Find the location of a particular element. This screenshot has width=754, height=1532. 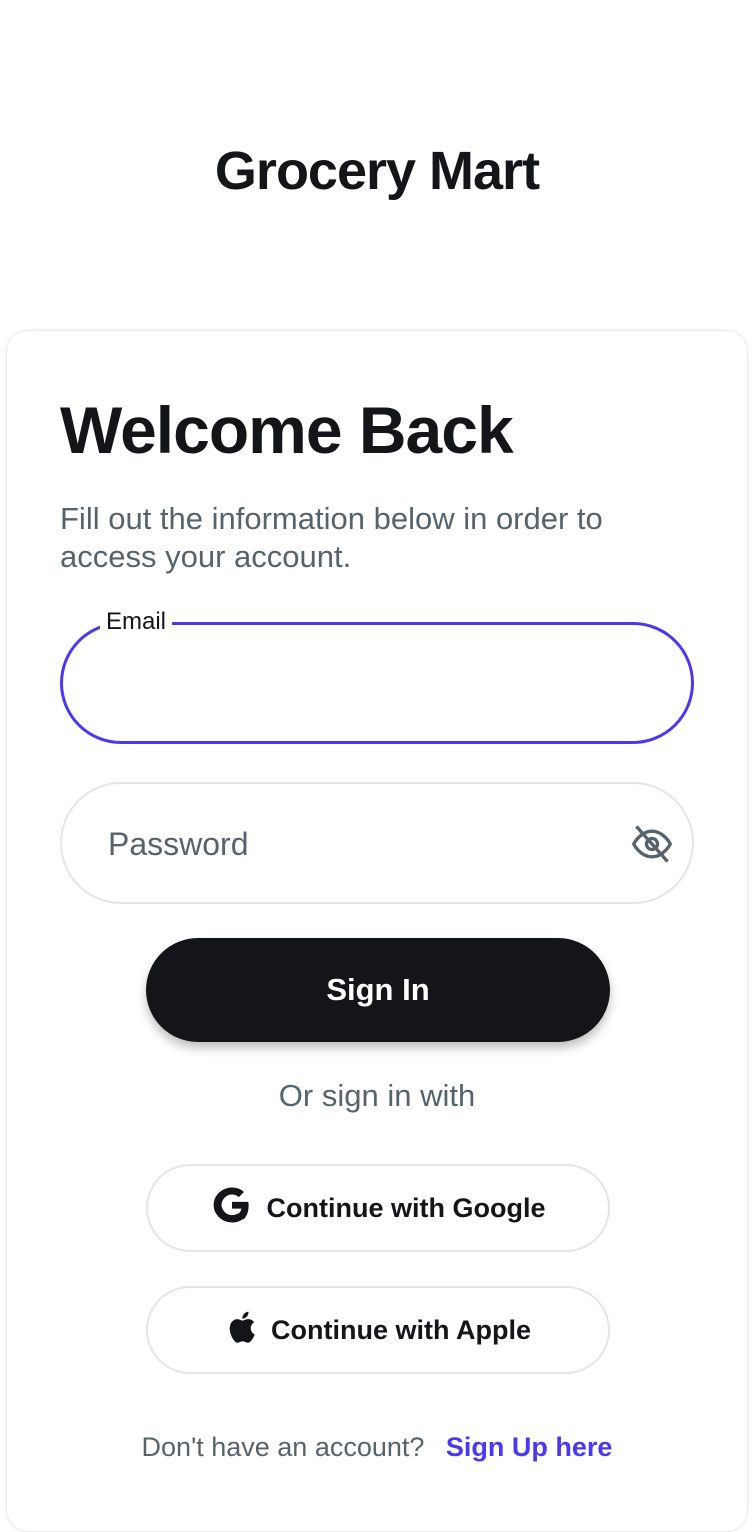

apple-icon is located at coordinates (248, 1330).